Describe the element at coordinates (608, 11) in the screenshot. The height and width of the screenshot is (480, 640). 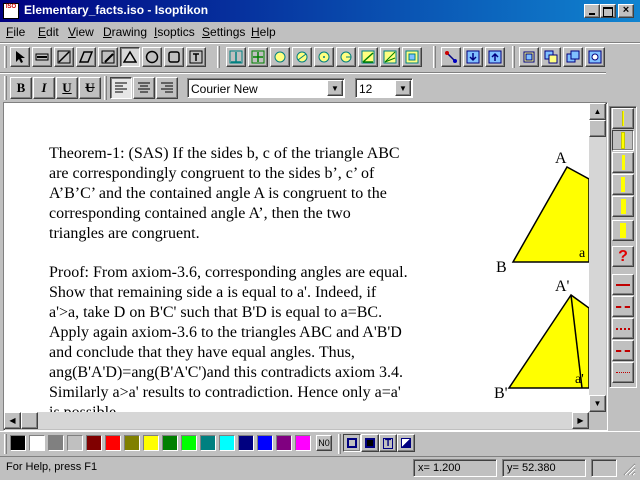
I see `maximize-button` at that location.